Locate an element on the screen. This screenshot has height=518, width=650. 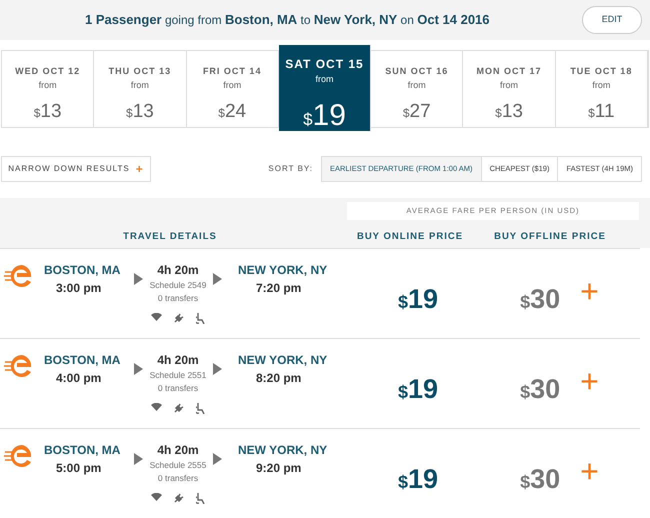
date-price: $27 is located at coordinates (416, 112).